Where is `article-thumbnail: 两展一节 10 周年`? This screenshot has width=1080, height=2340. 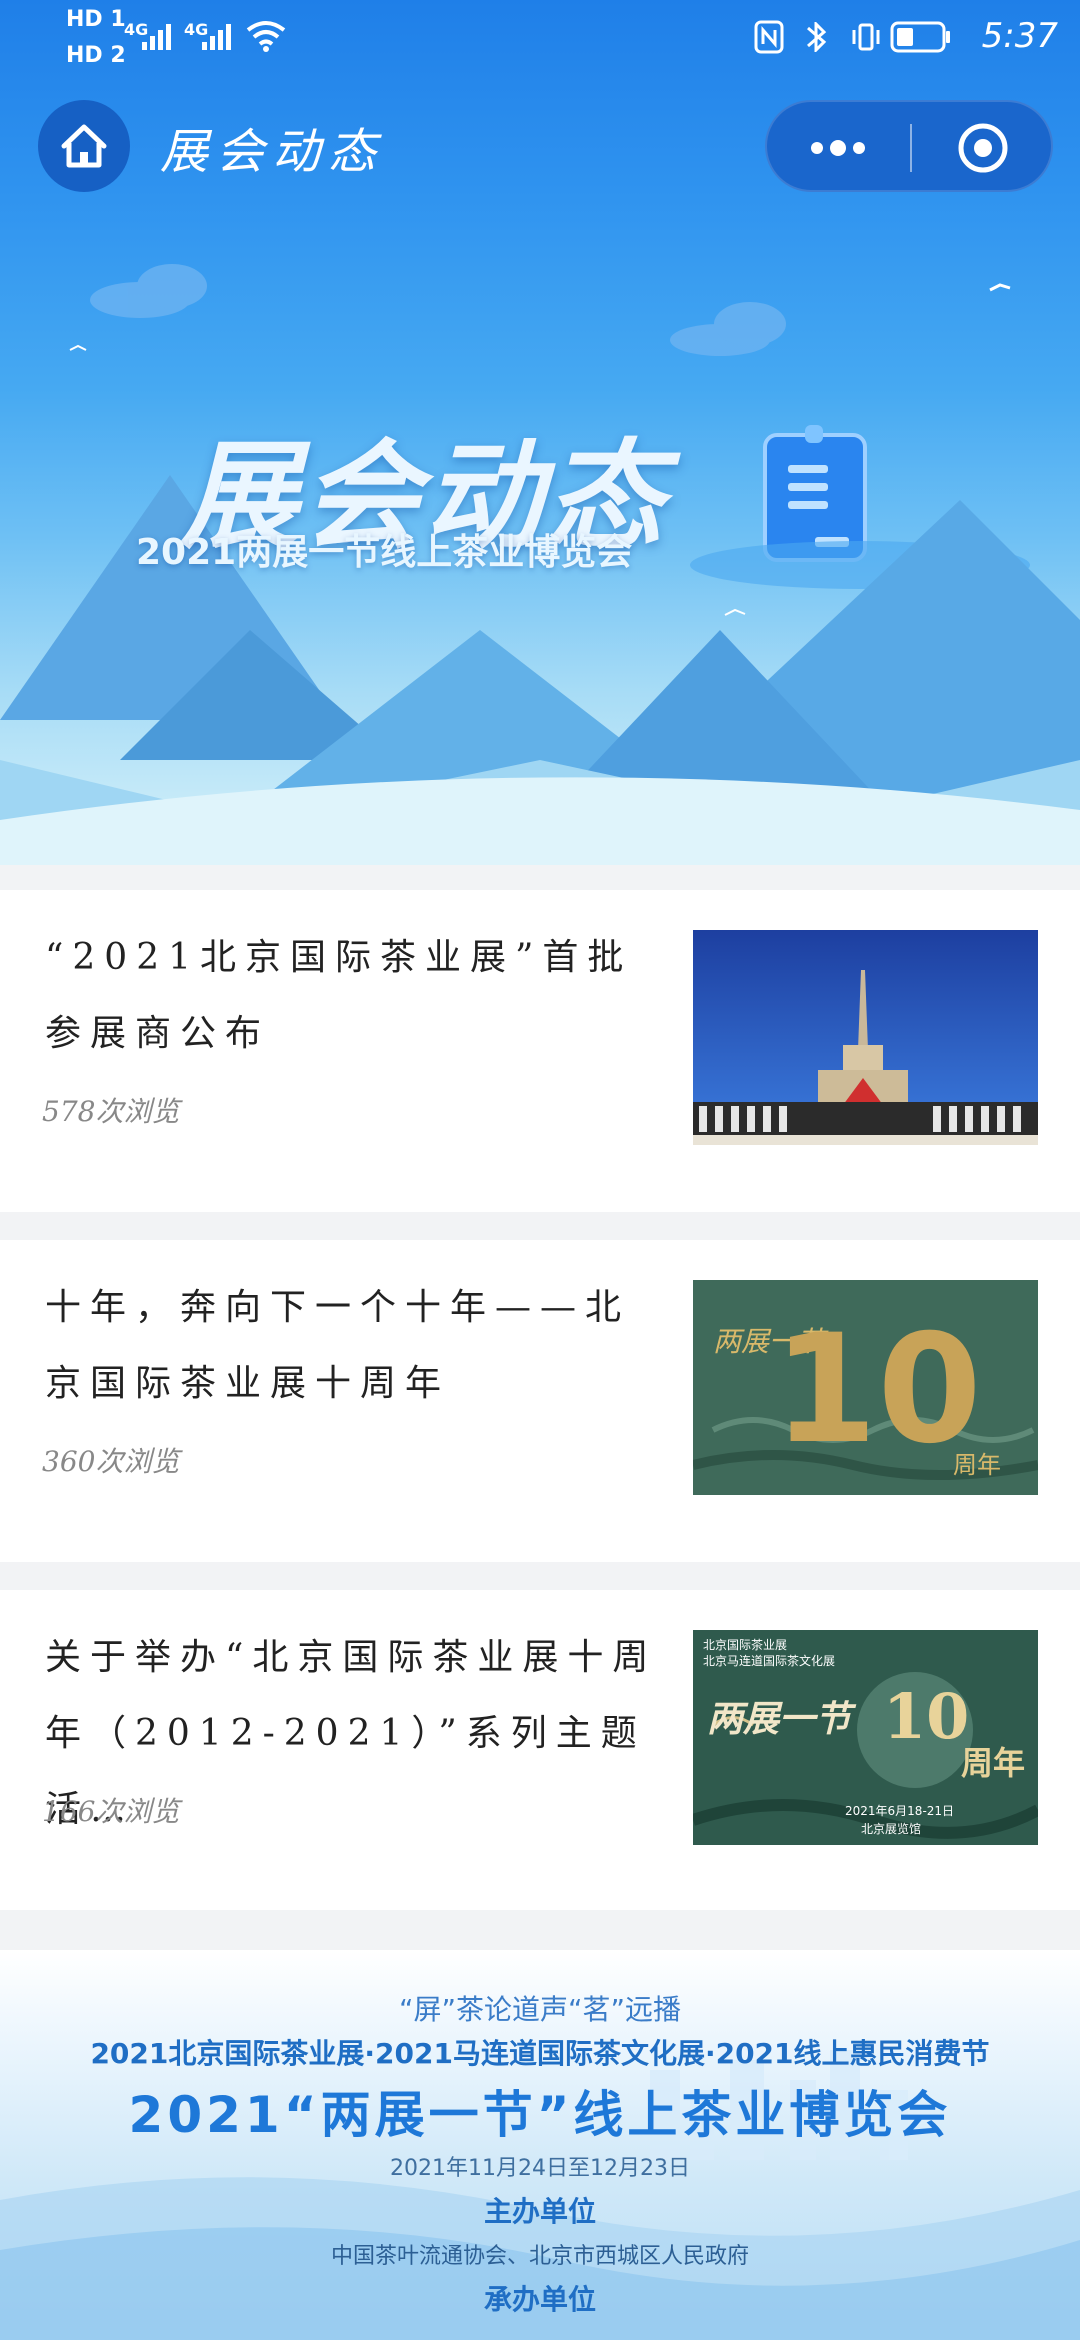
article-thumbnail: 两展一节 10 周年 is located at coordinates (865, 1387).